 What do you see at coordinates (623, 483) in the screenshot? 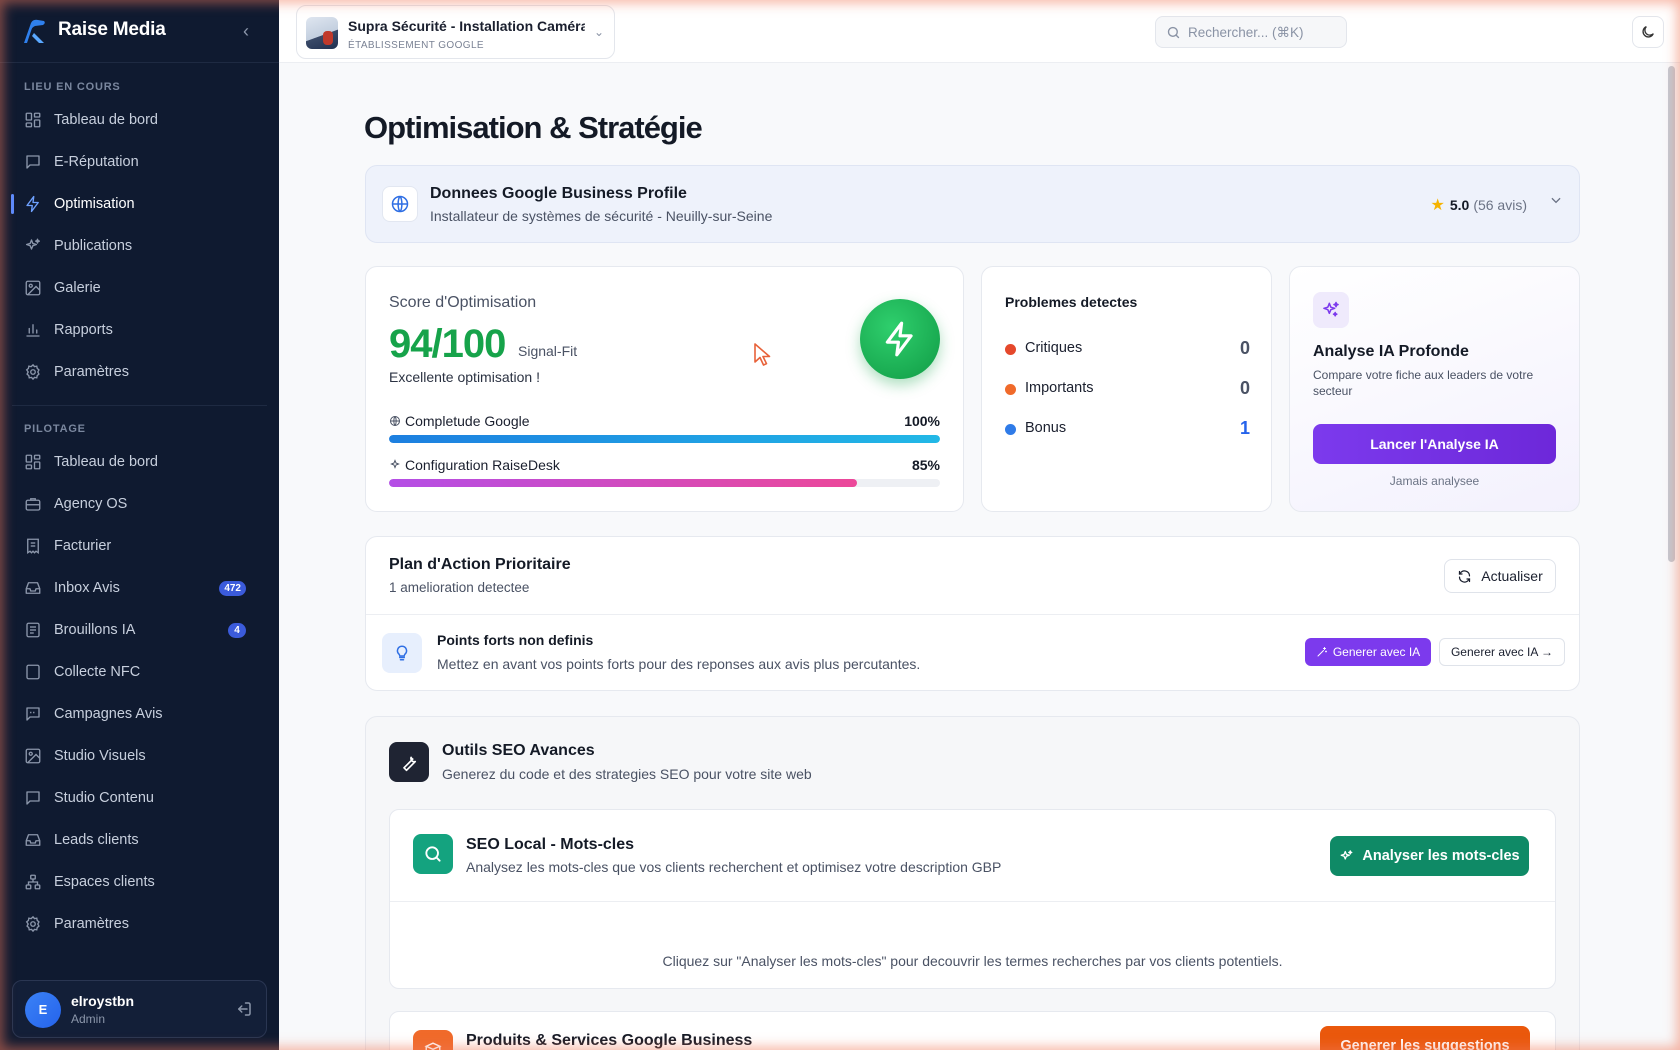
I see `progress-fill` at bounding box center [623, 483].